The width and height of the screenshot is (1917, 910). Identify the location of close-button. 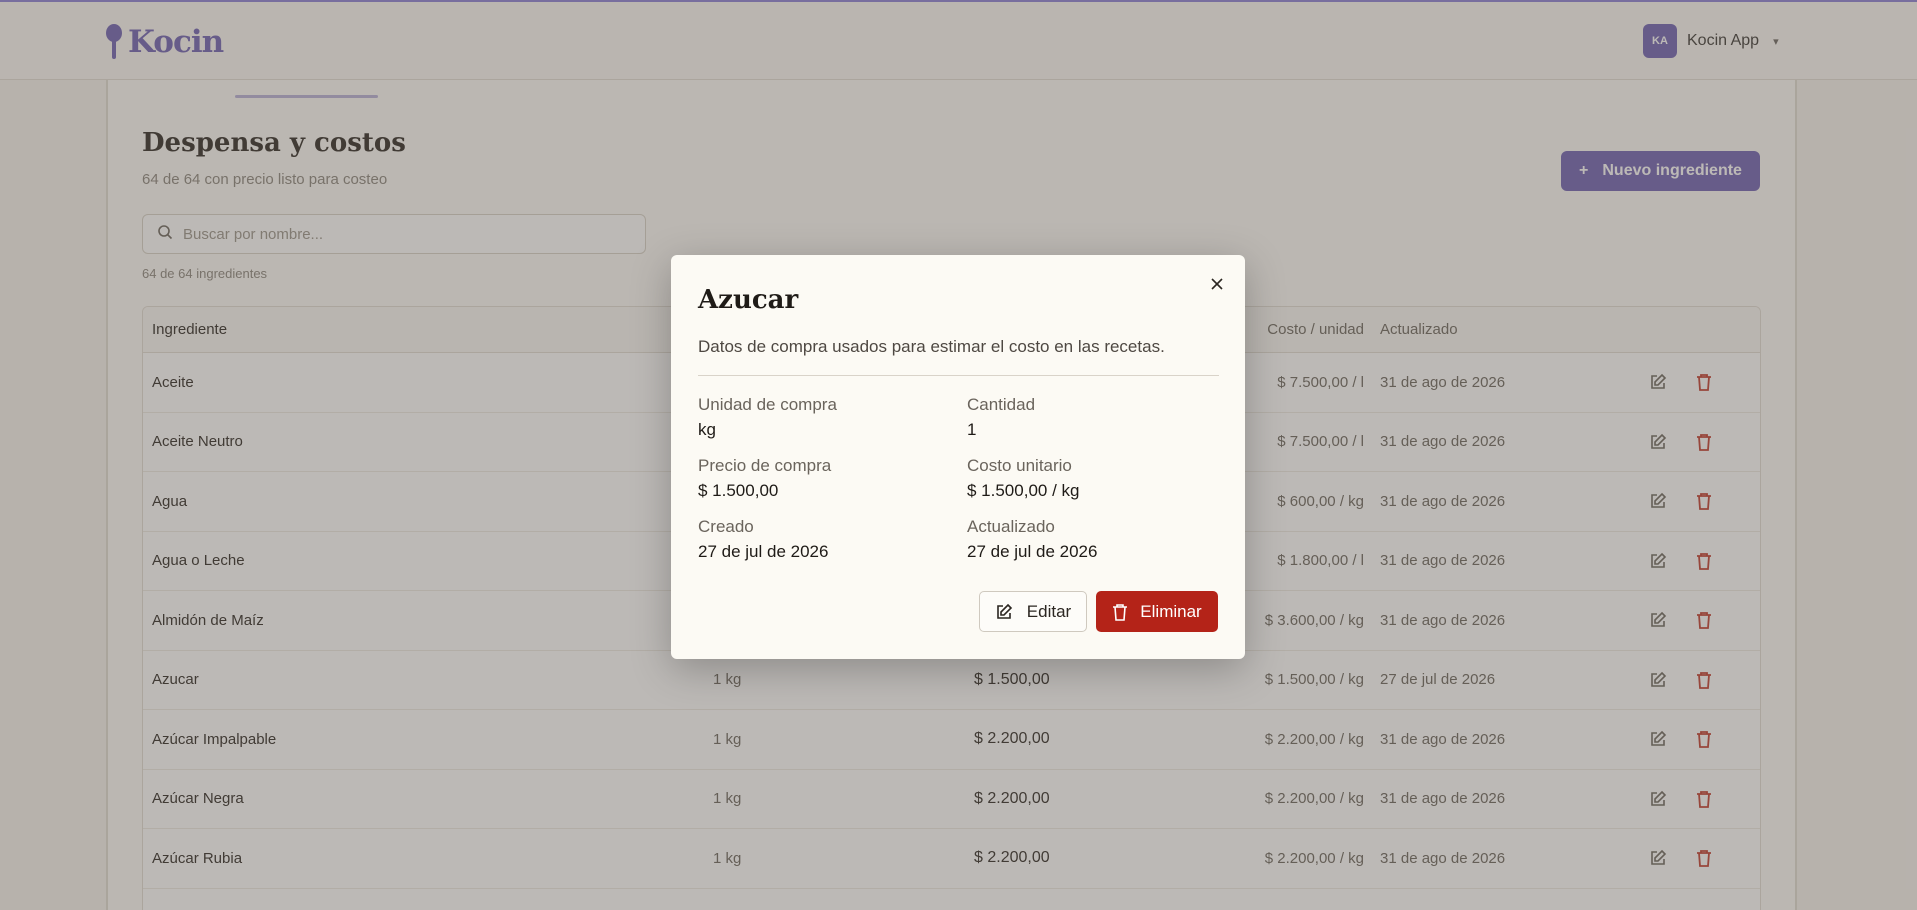
(1217, 284).